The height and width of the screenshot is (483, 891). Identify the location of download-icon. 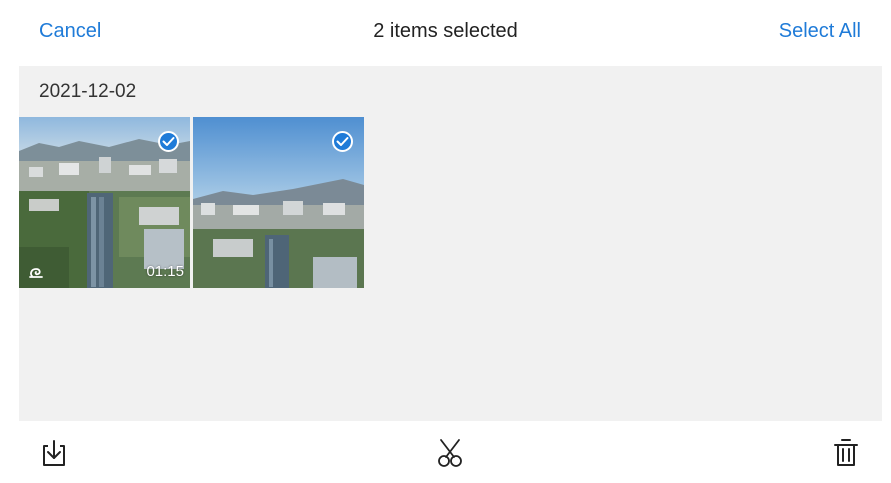
(55, 453).